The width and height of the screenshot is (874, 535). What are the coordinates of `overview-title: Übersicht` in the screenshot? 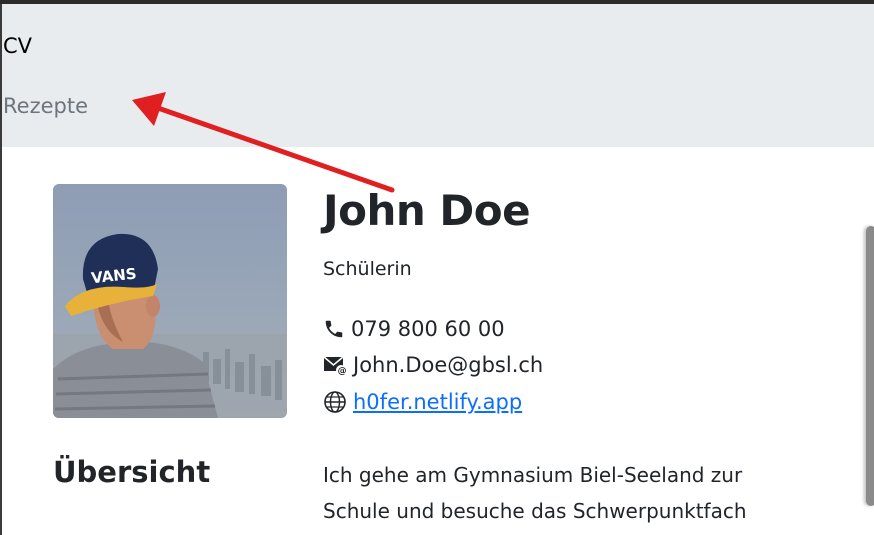 It's located at (132, 472).